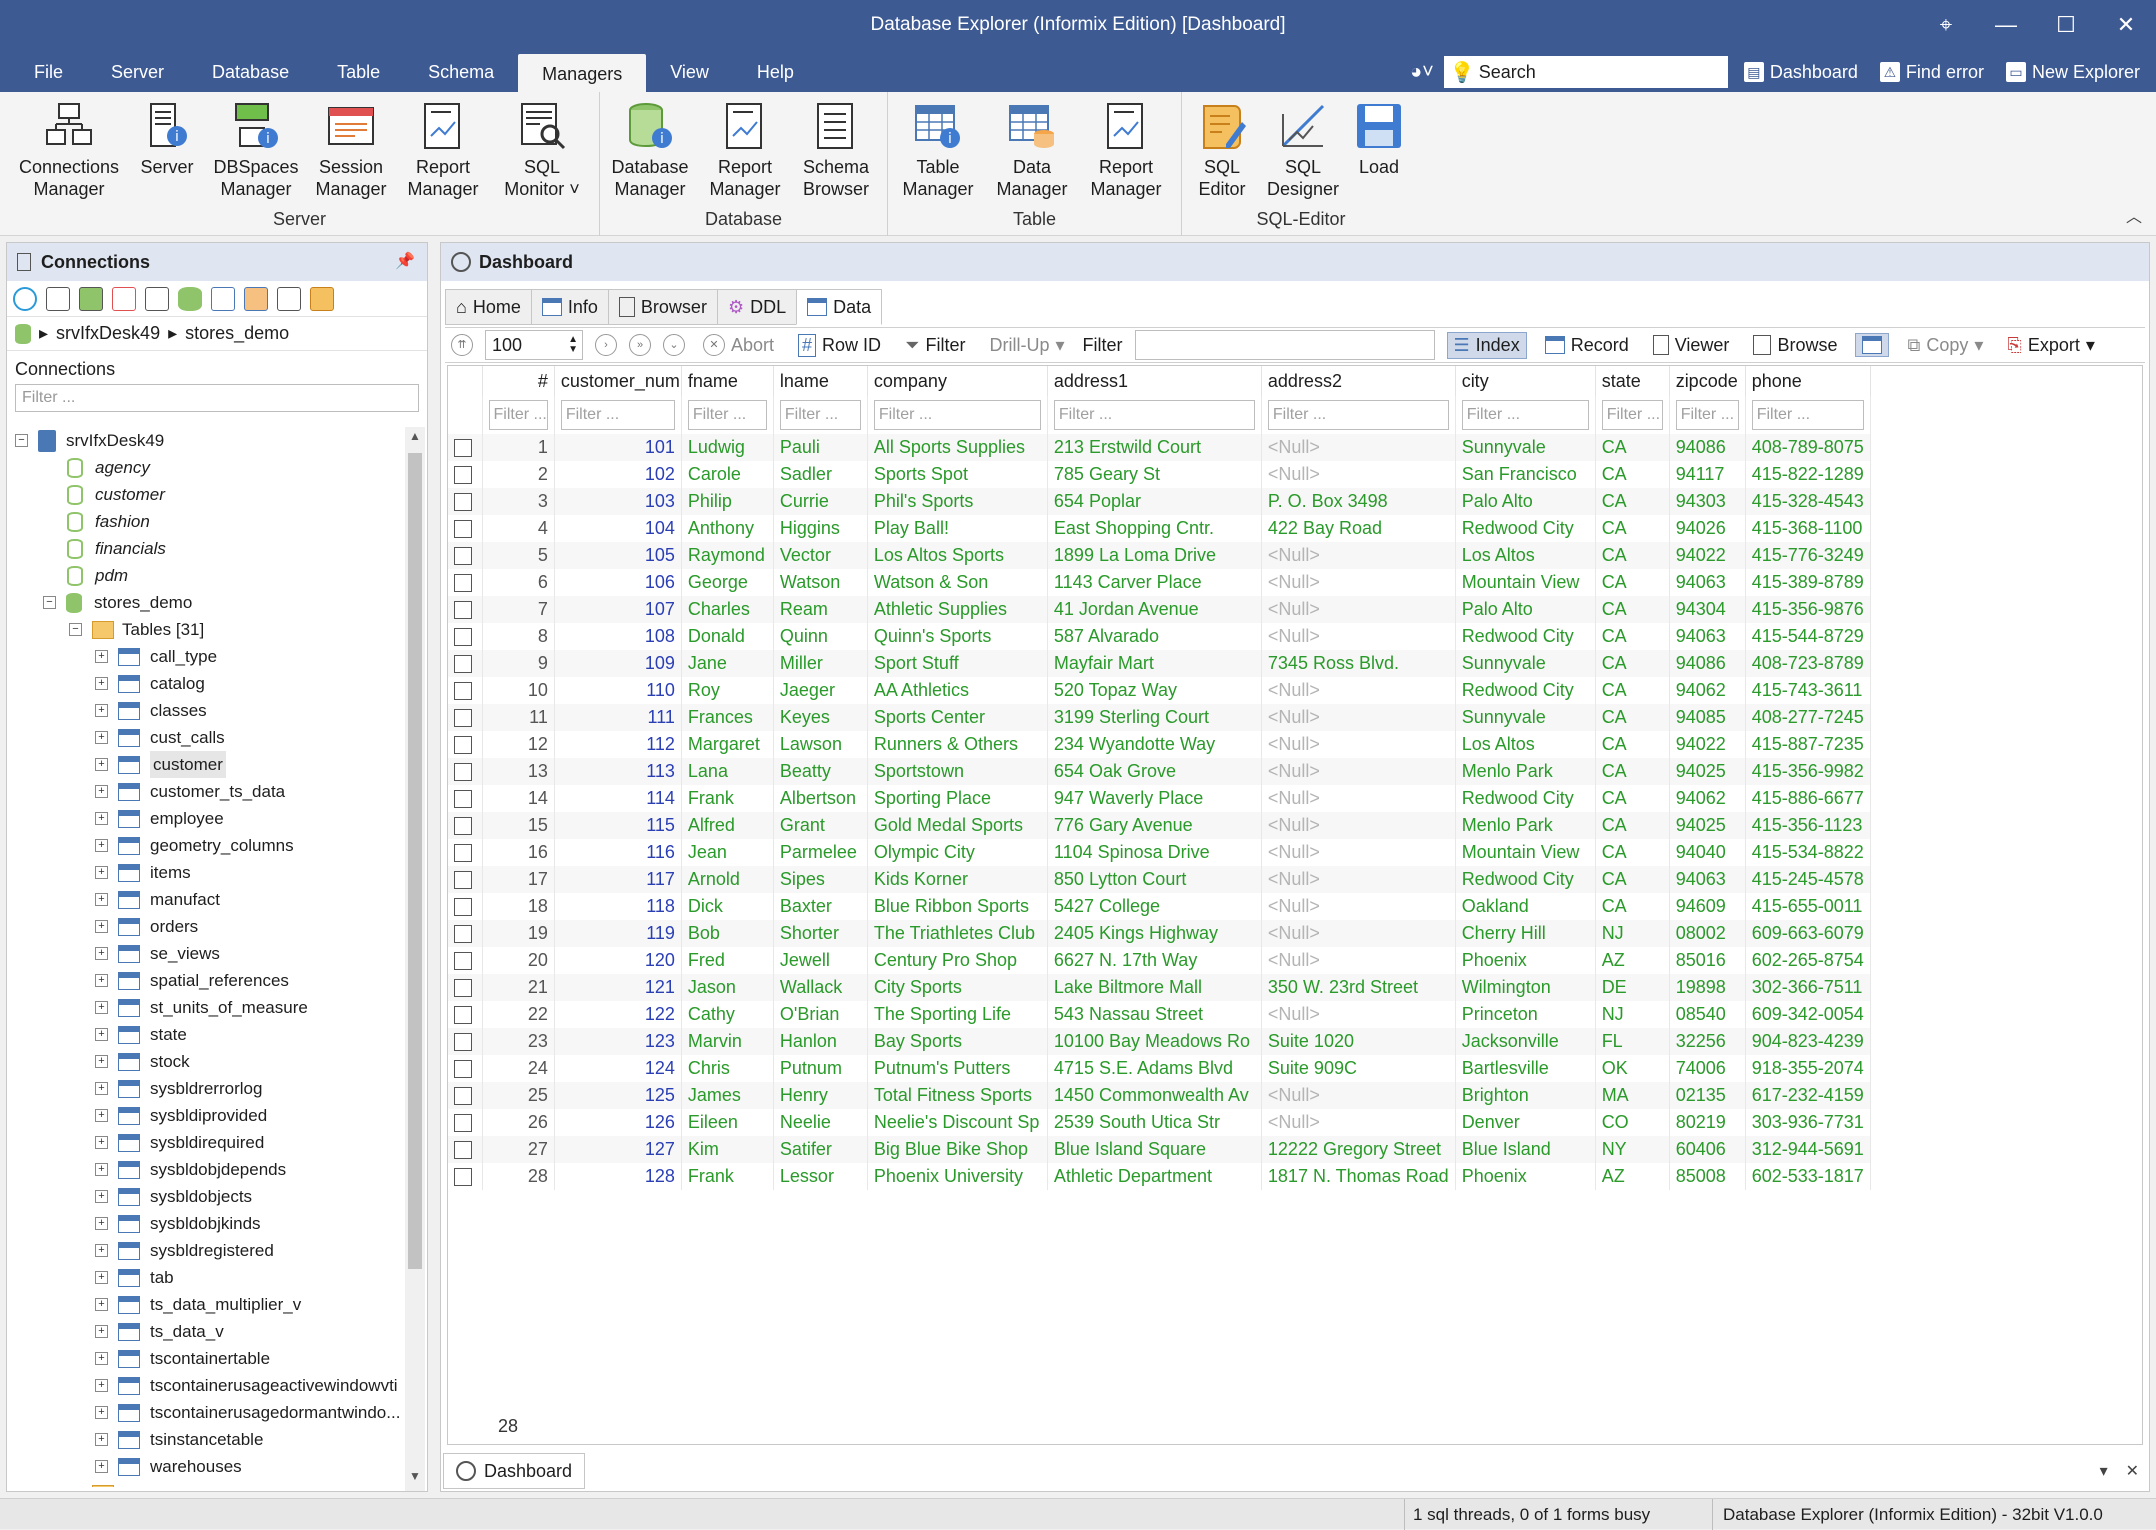 This screenshot has width=2156, height=1530. Describe the element at coordinates (1525, 717) in the screenshot. I see `grid-cell: Sunnyvale` at that location.